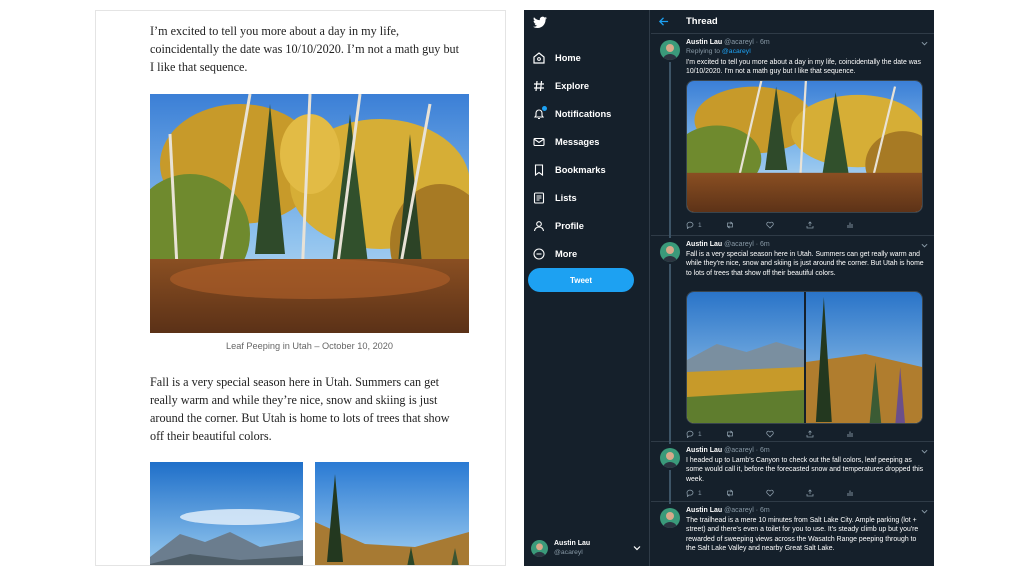  Describe the element at coordinates (539, 86) in the screenshot. I see `hashtag-icon` at that location.